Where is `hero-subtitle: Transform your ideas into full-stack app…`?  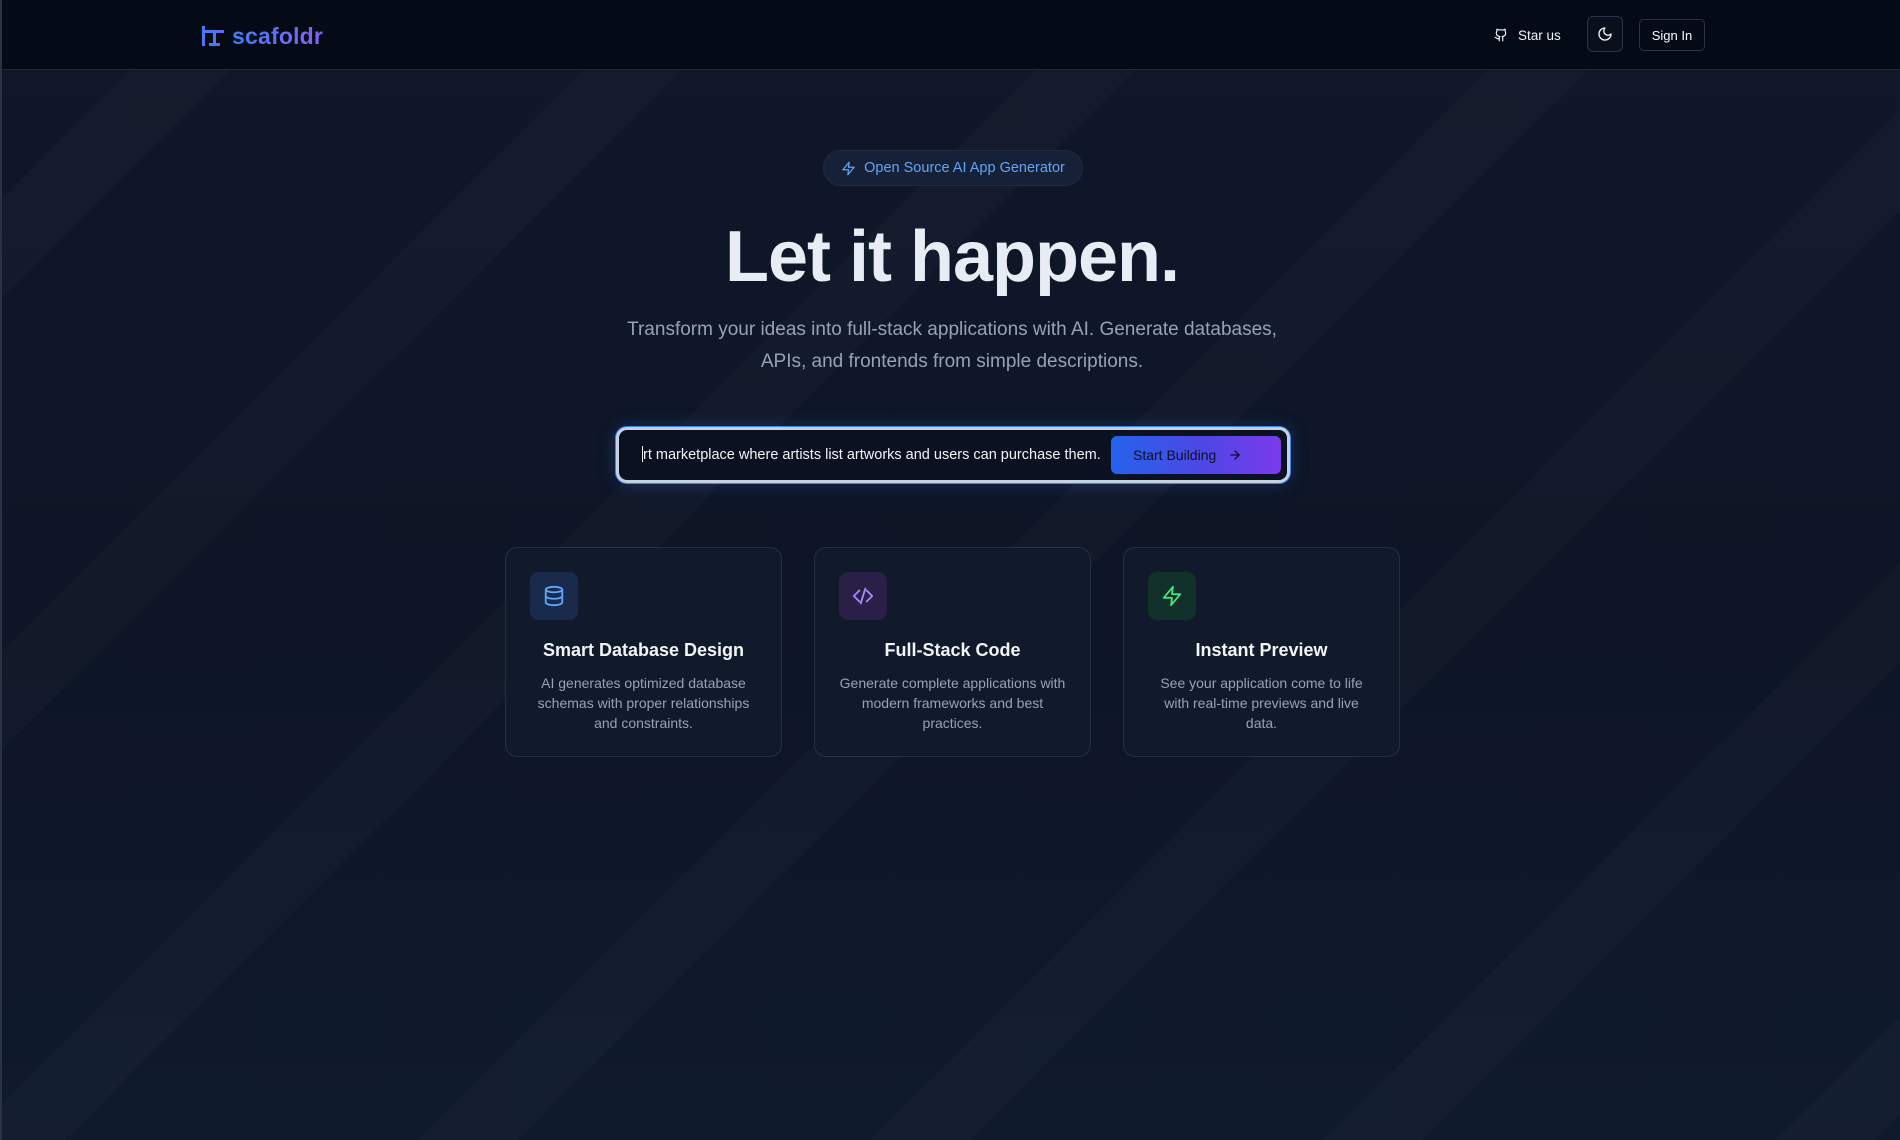 hero-subtitle: Transform your ideas into full-stack app… is located at coordinates (952, 345).